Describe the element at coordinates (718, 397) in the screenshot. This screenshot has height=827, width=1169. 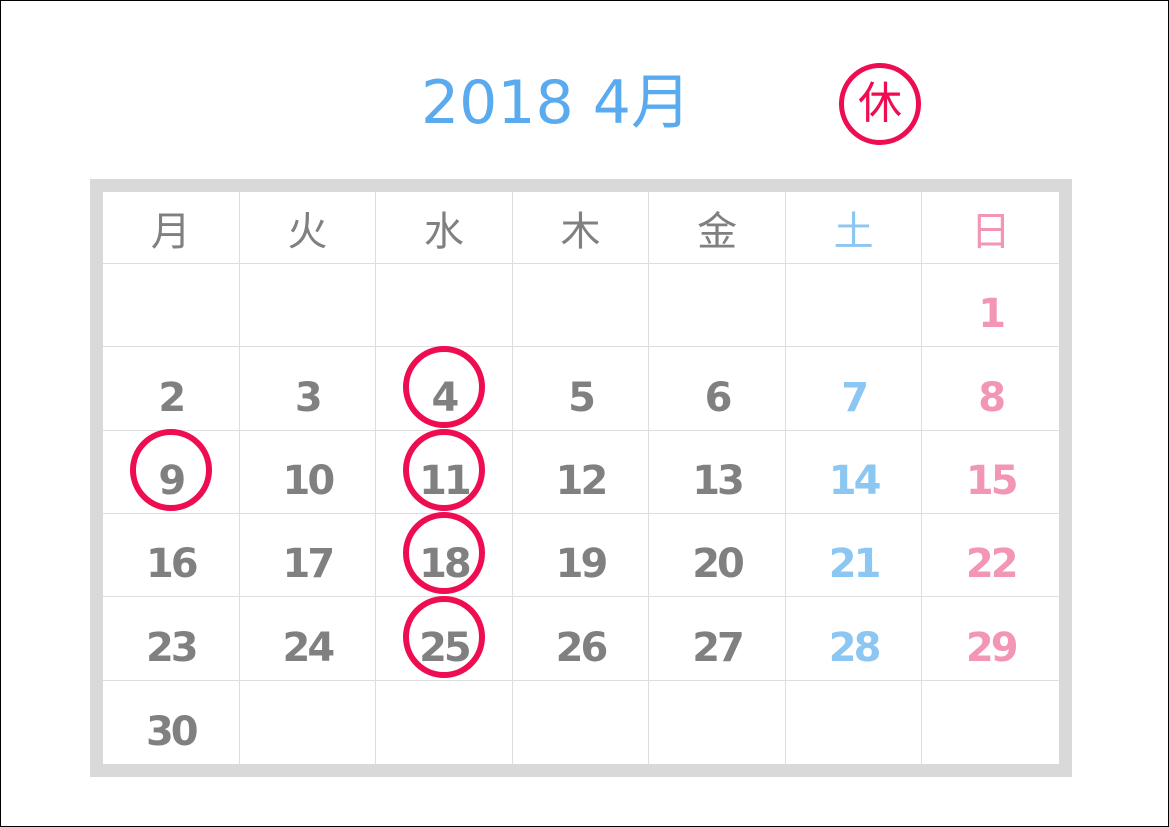
I see `day-number: 6` at that location.